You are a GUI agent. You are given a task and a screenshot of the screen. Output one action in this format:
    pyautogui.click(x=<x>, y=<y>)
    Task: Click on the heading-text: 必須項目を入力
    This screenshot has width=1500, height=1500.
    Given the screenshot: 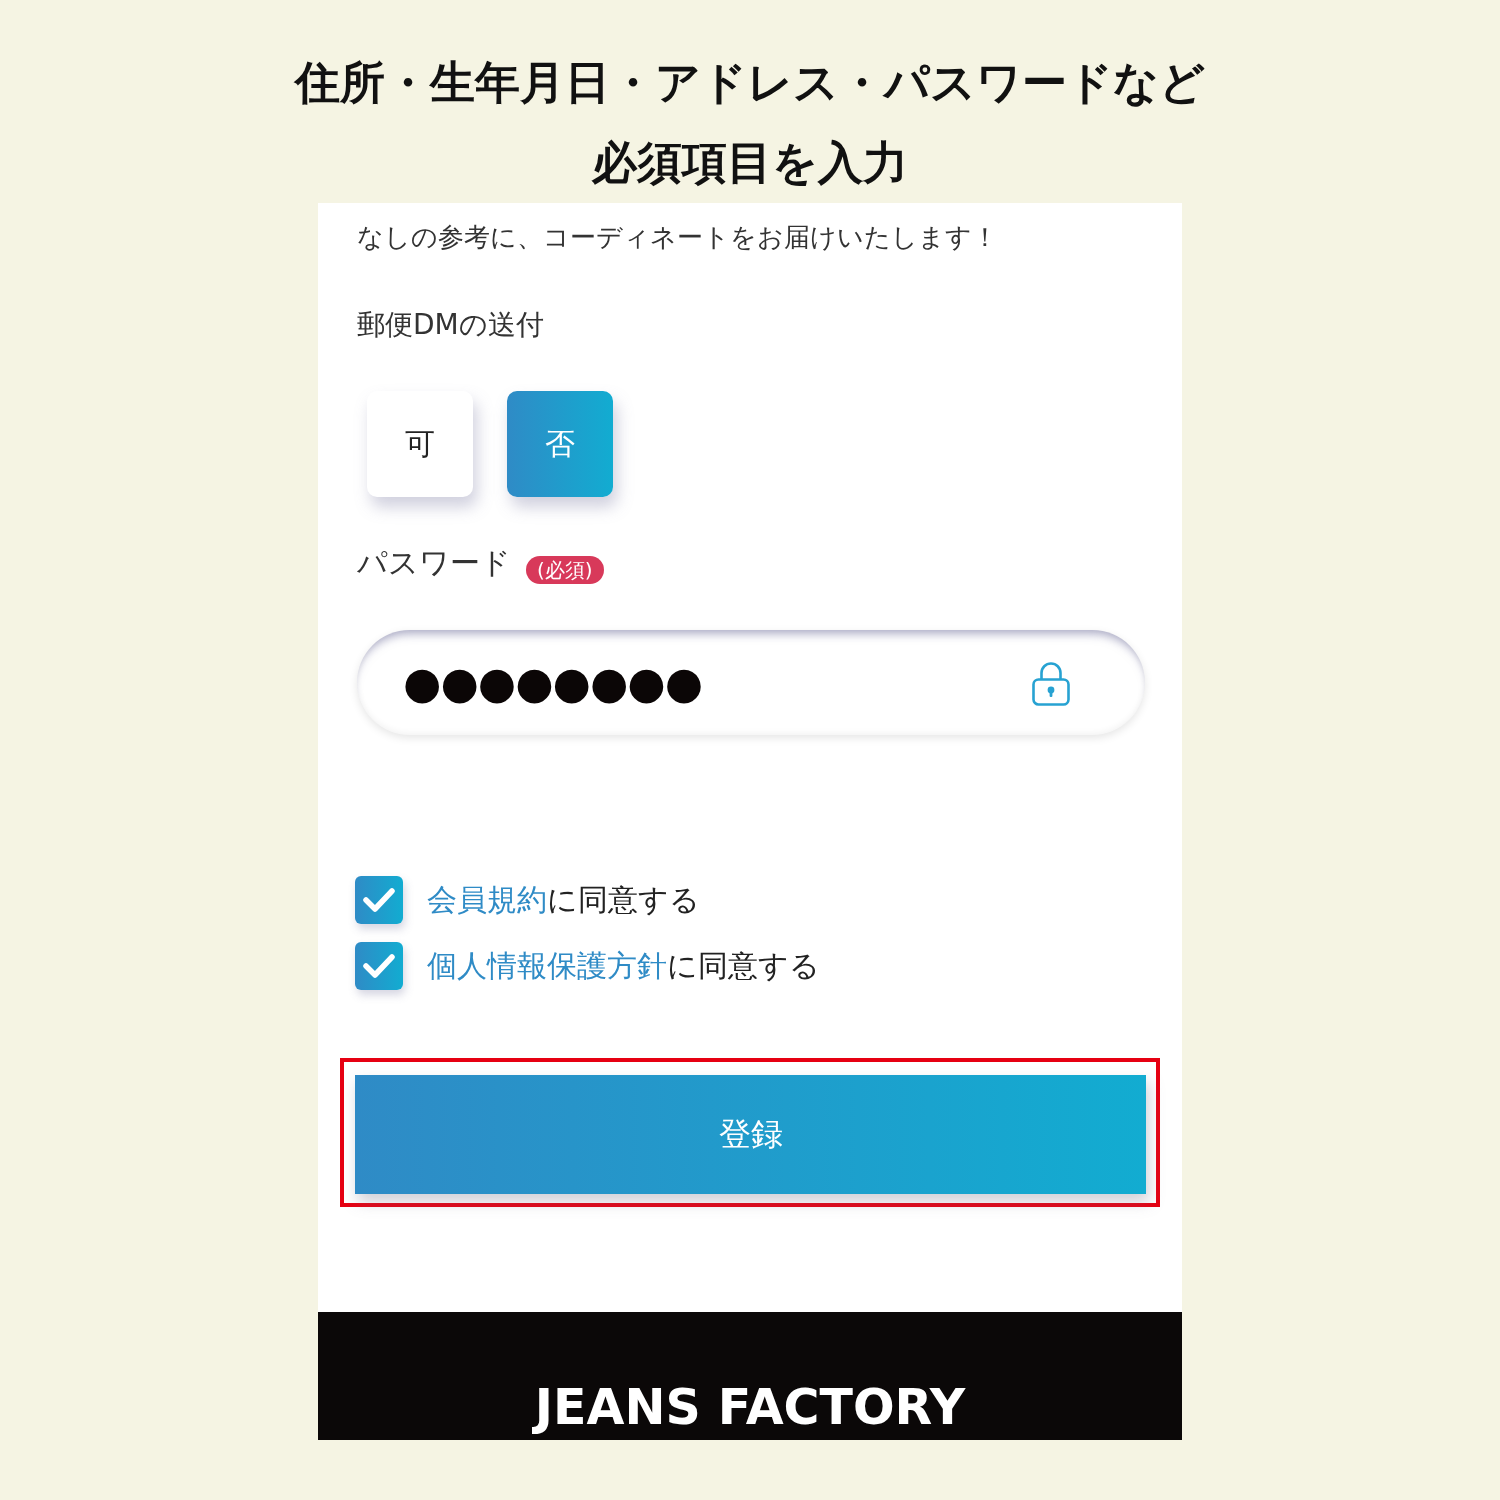 What is the action you would take?
    pyautogui.click(x=750, y=163)
    